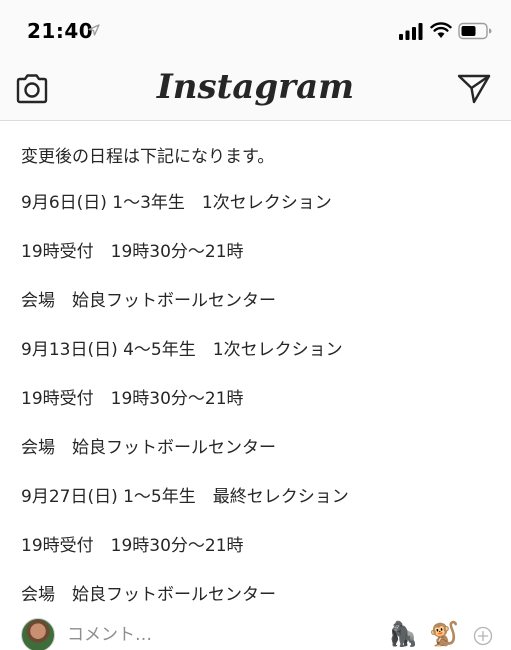  I want to click on caption-line: 変更後の日程は下記になります。, so click(148, 157).